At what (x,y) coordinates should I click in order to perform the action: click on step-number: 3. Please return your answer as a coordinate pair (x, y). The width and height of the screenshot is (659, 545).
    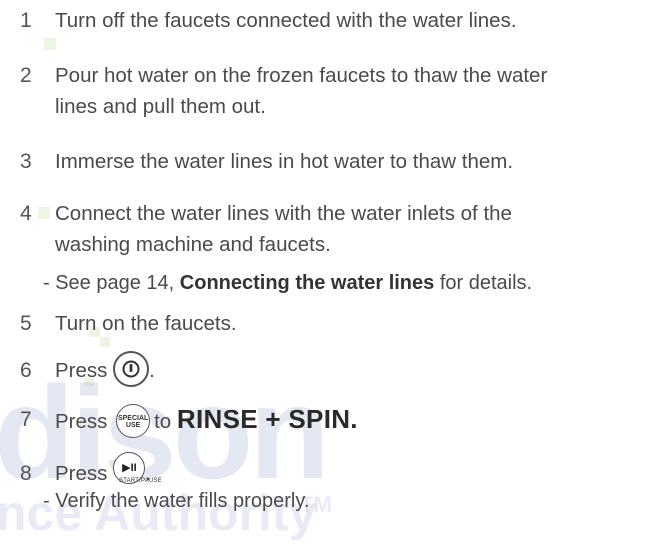
    Looking at the image, I should click on (26, 161).